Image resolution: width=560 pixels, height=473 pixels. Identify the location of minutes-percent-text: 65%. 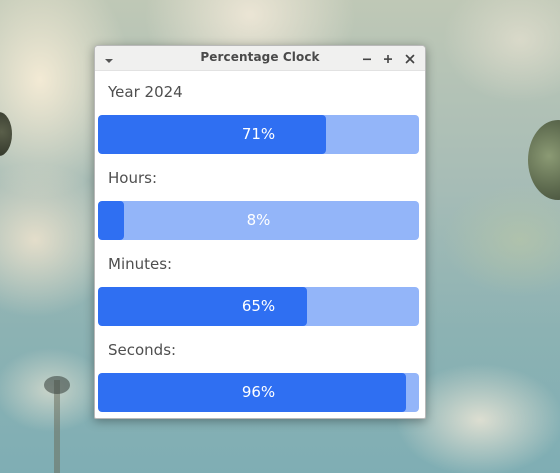
(258, 306).